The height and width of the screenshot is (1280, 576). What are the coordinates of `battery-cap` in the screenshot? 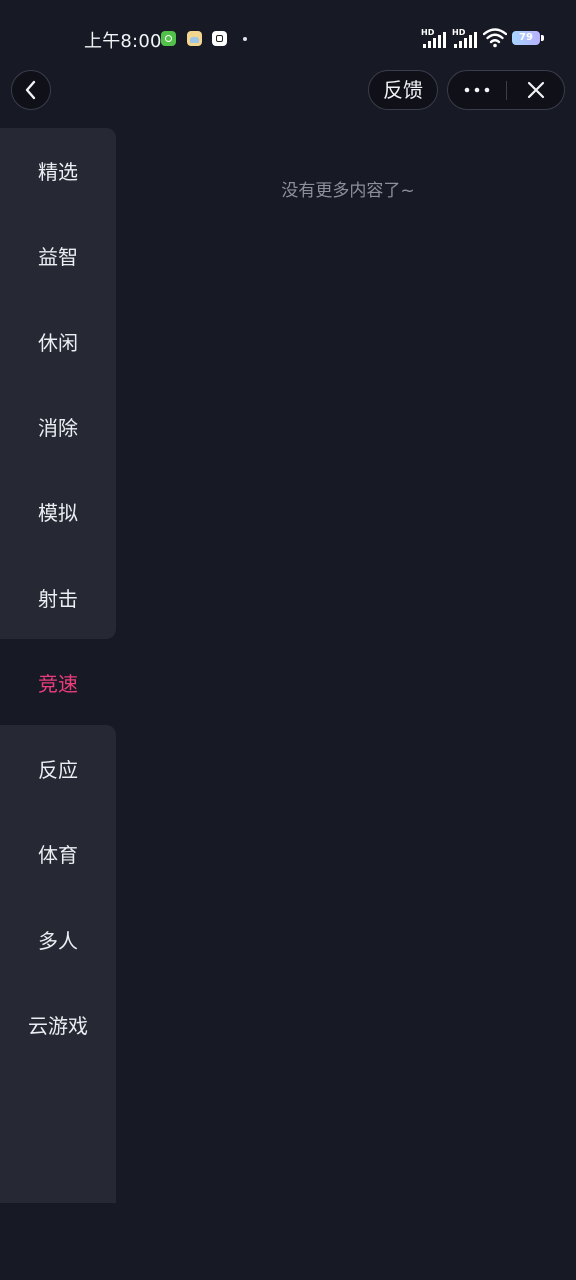 It's located at (542, 38).